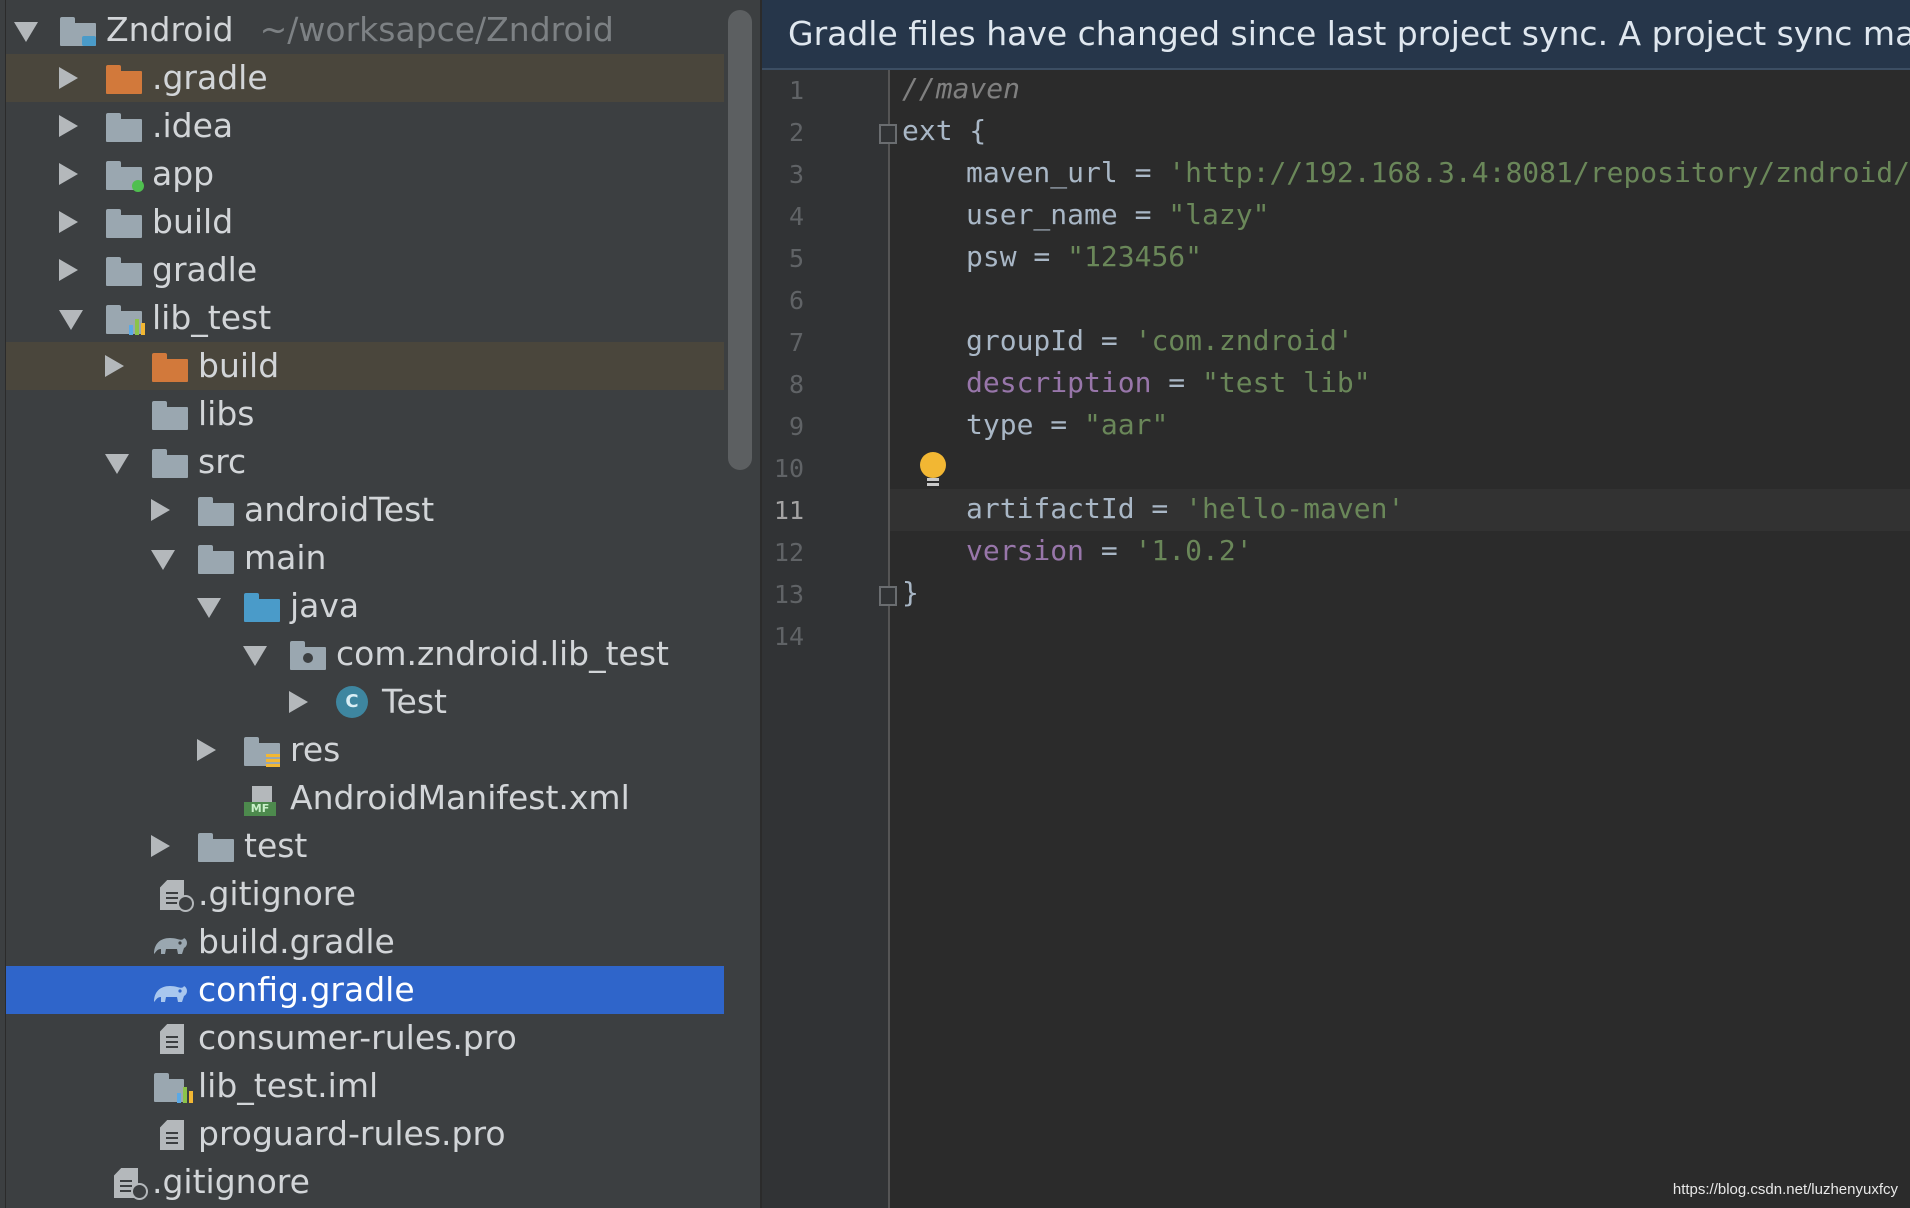 Image resolution: width=1910 pixels, height=1208 pixels. What do you see at coordinates (365, 30) in the screenshot?
I see `tree-root-zndroid: Zndroid ~/worksapce/Zndroid` at bounding box center [365, 30].